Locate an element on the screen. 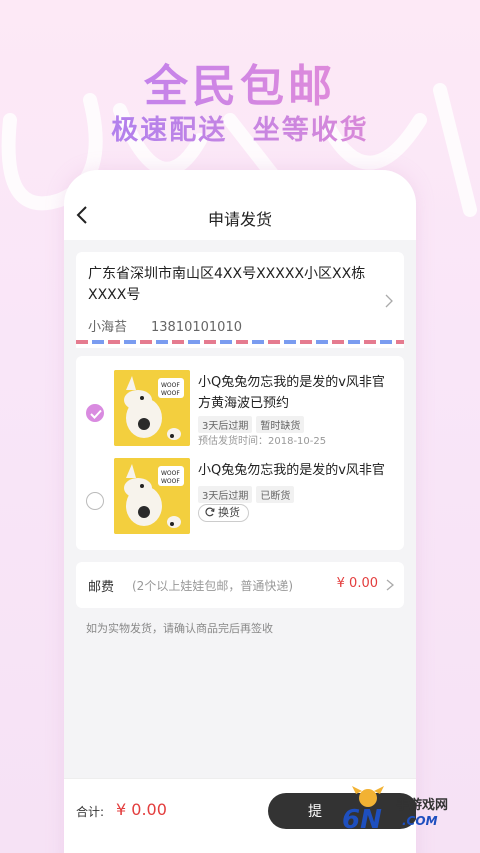  promo-subtitle: 极速配送 坐等收货 is located at coordinates (240, 127).